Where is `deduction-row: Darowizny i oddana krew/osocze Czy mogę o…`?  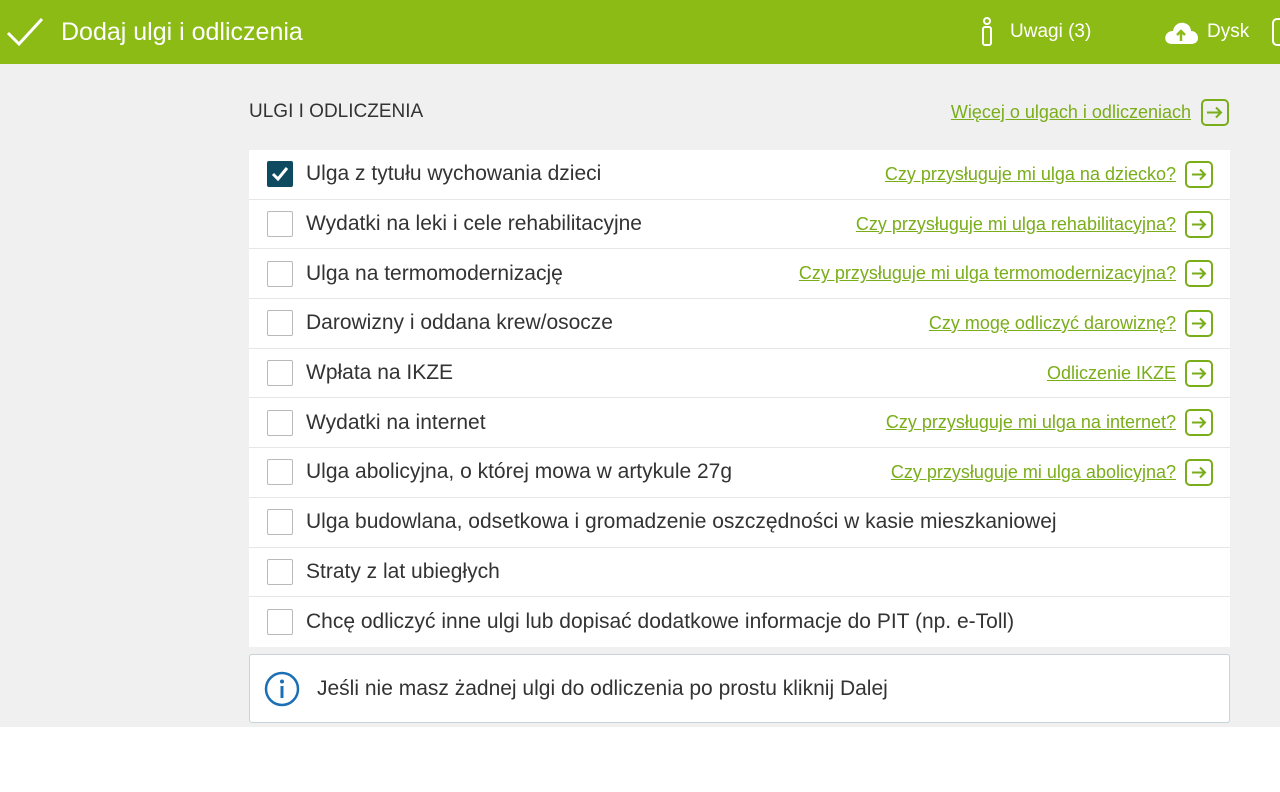
deduction-row: Darowizny i oddana krew/osocze Czy mogę o… is located at coordinates (739, 324).